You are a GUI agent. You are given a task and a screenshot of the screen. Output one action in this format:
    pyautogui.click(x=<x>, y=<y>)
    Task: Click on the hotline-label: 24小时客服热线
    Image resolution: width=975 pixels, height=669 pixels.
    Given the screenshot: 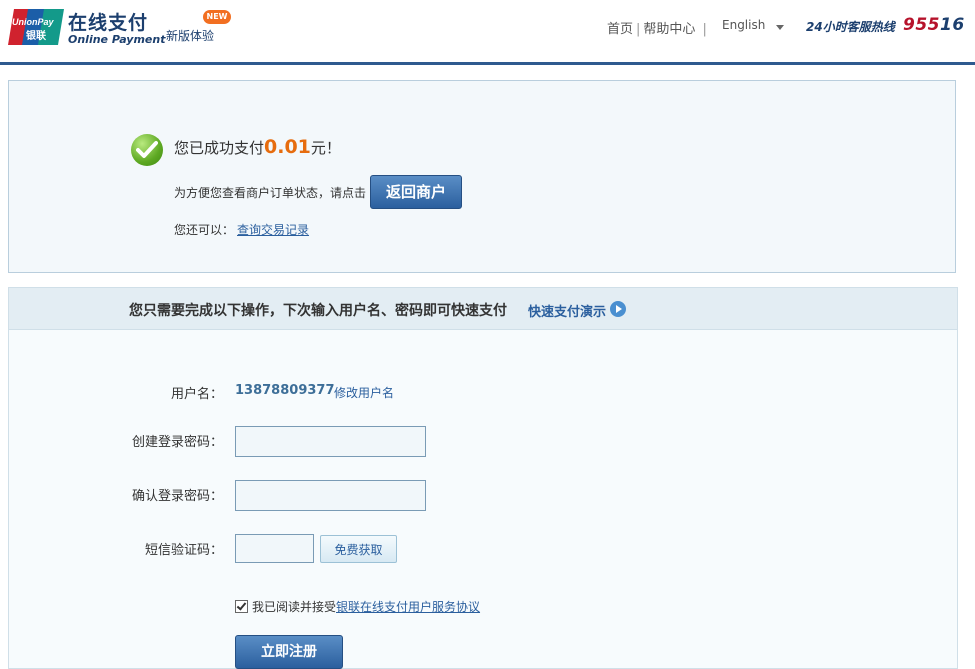 What is the action you would take?
    pyautogui.click(x=850, y=27)
    